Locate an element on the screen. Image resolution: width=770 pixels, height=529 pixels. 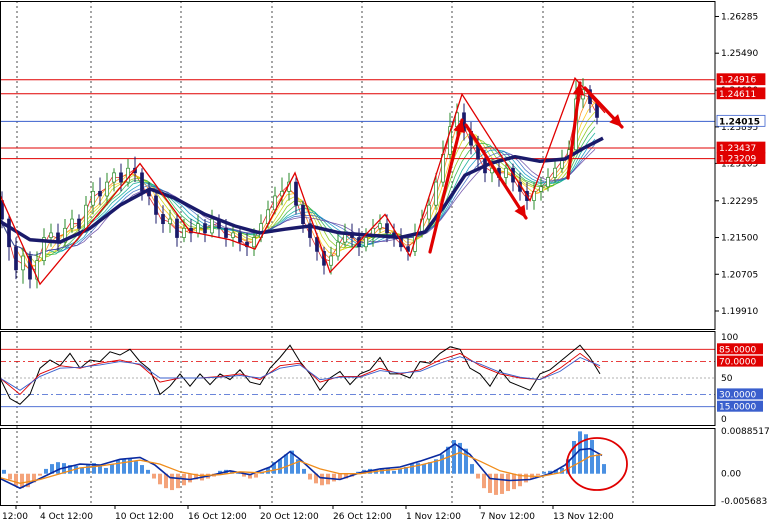
price-tick-label: 1.25490 is located at coordinates (739, 54).